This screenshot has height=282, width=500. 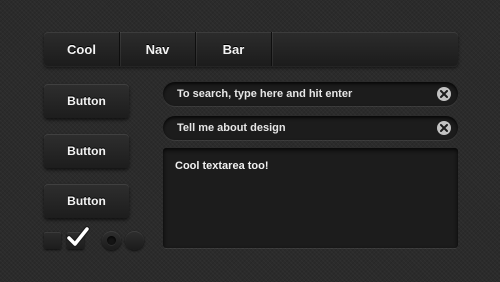 I want to click on nav-item-cool: Cool, so click(x=82, y=49).